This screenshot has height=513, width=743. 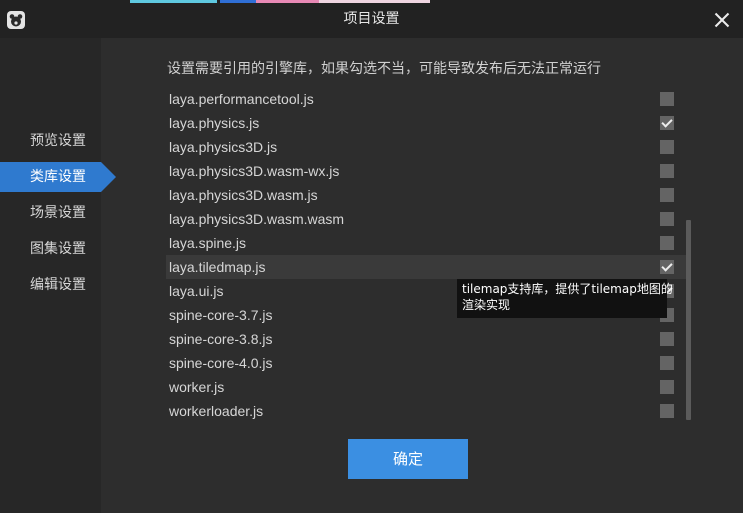 I want to click on nav-item-preview-settings: 预览设置, so click(x=50, y=141).